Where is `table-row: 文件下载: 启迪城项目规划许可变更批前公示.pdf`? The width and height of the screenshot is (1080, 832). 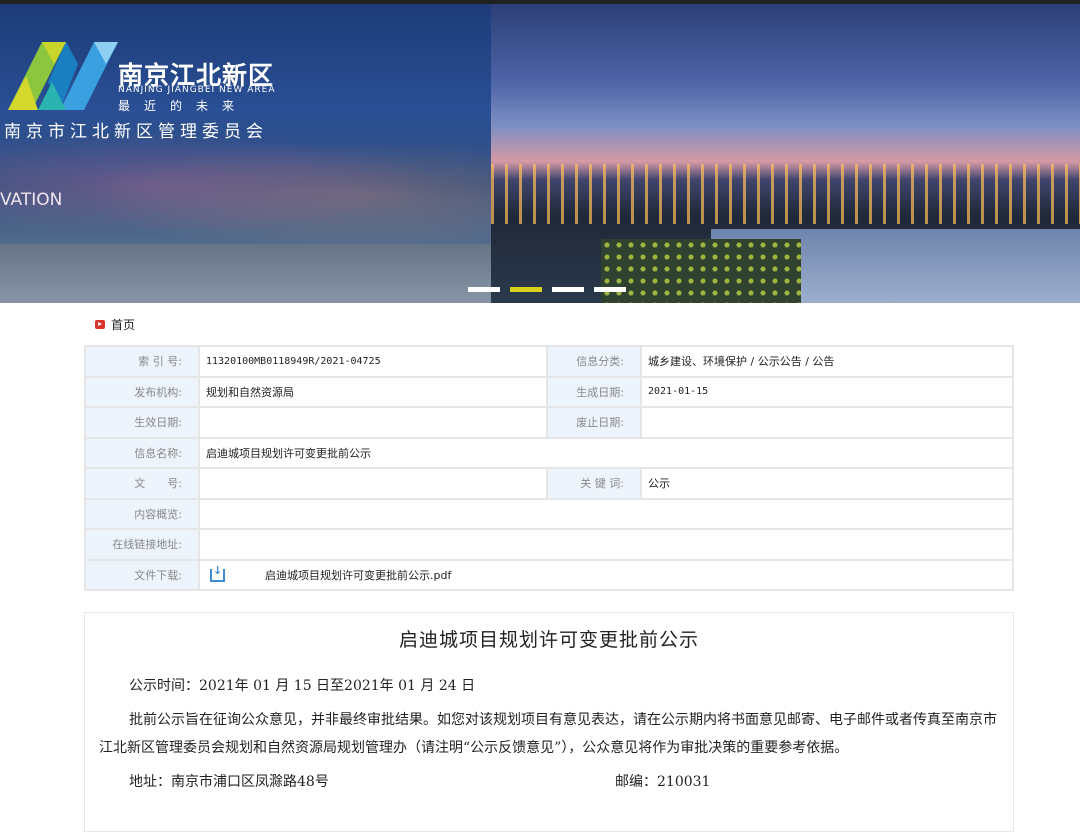 table-row: 文件下载: 启迪城项目规划许可变更批前公示.pdf is located at coordinates (549, 574).